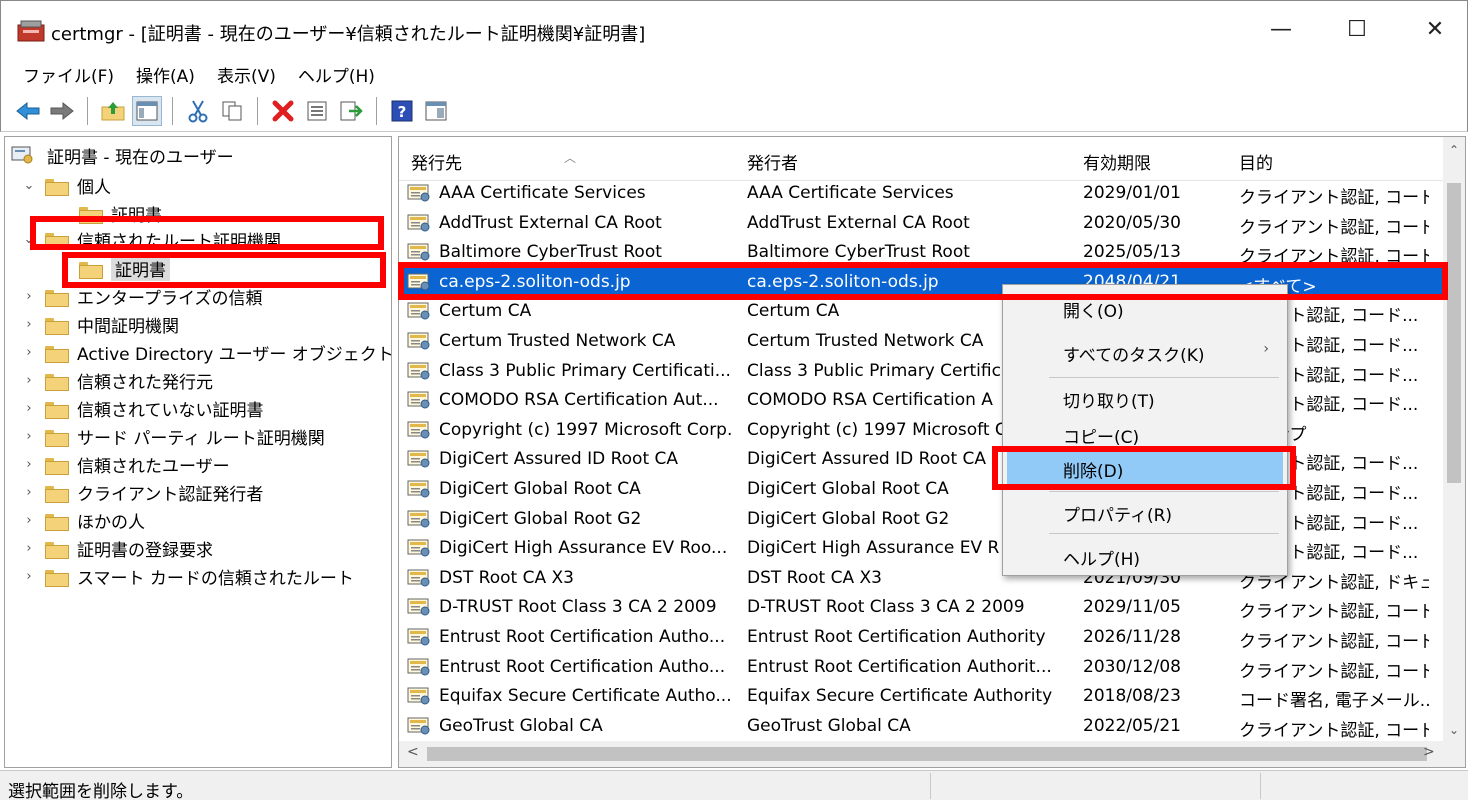 This screenshot has height=800, width=1468. Describe the element at coordinates (317, 111) in the screenshot. I see `properties-icon` at that location.